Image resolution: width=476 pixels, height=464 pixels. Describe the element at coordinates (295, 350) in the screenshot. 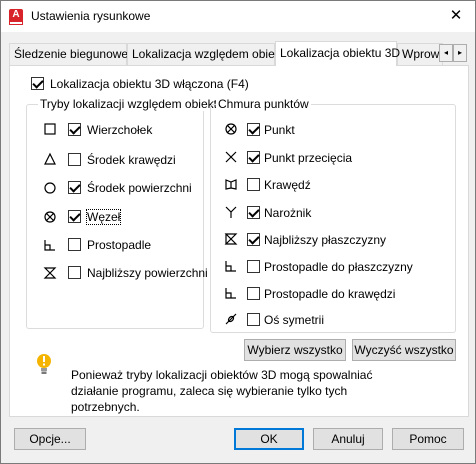

I see `select-all-button: Wybierz wszystko` at that location.